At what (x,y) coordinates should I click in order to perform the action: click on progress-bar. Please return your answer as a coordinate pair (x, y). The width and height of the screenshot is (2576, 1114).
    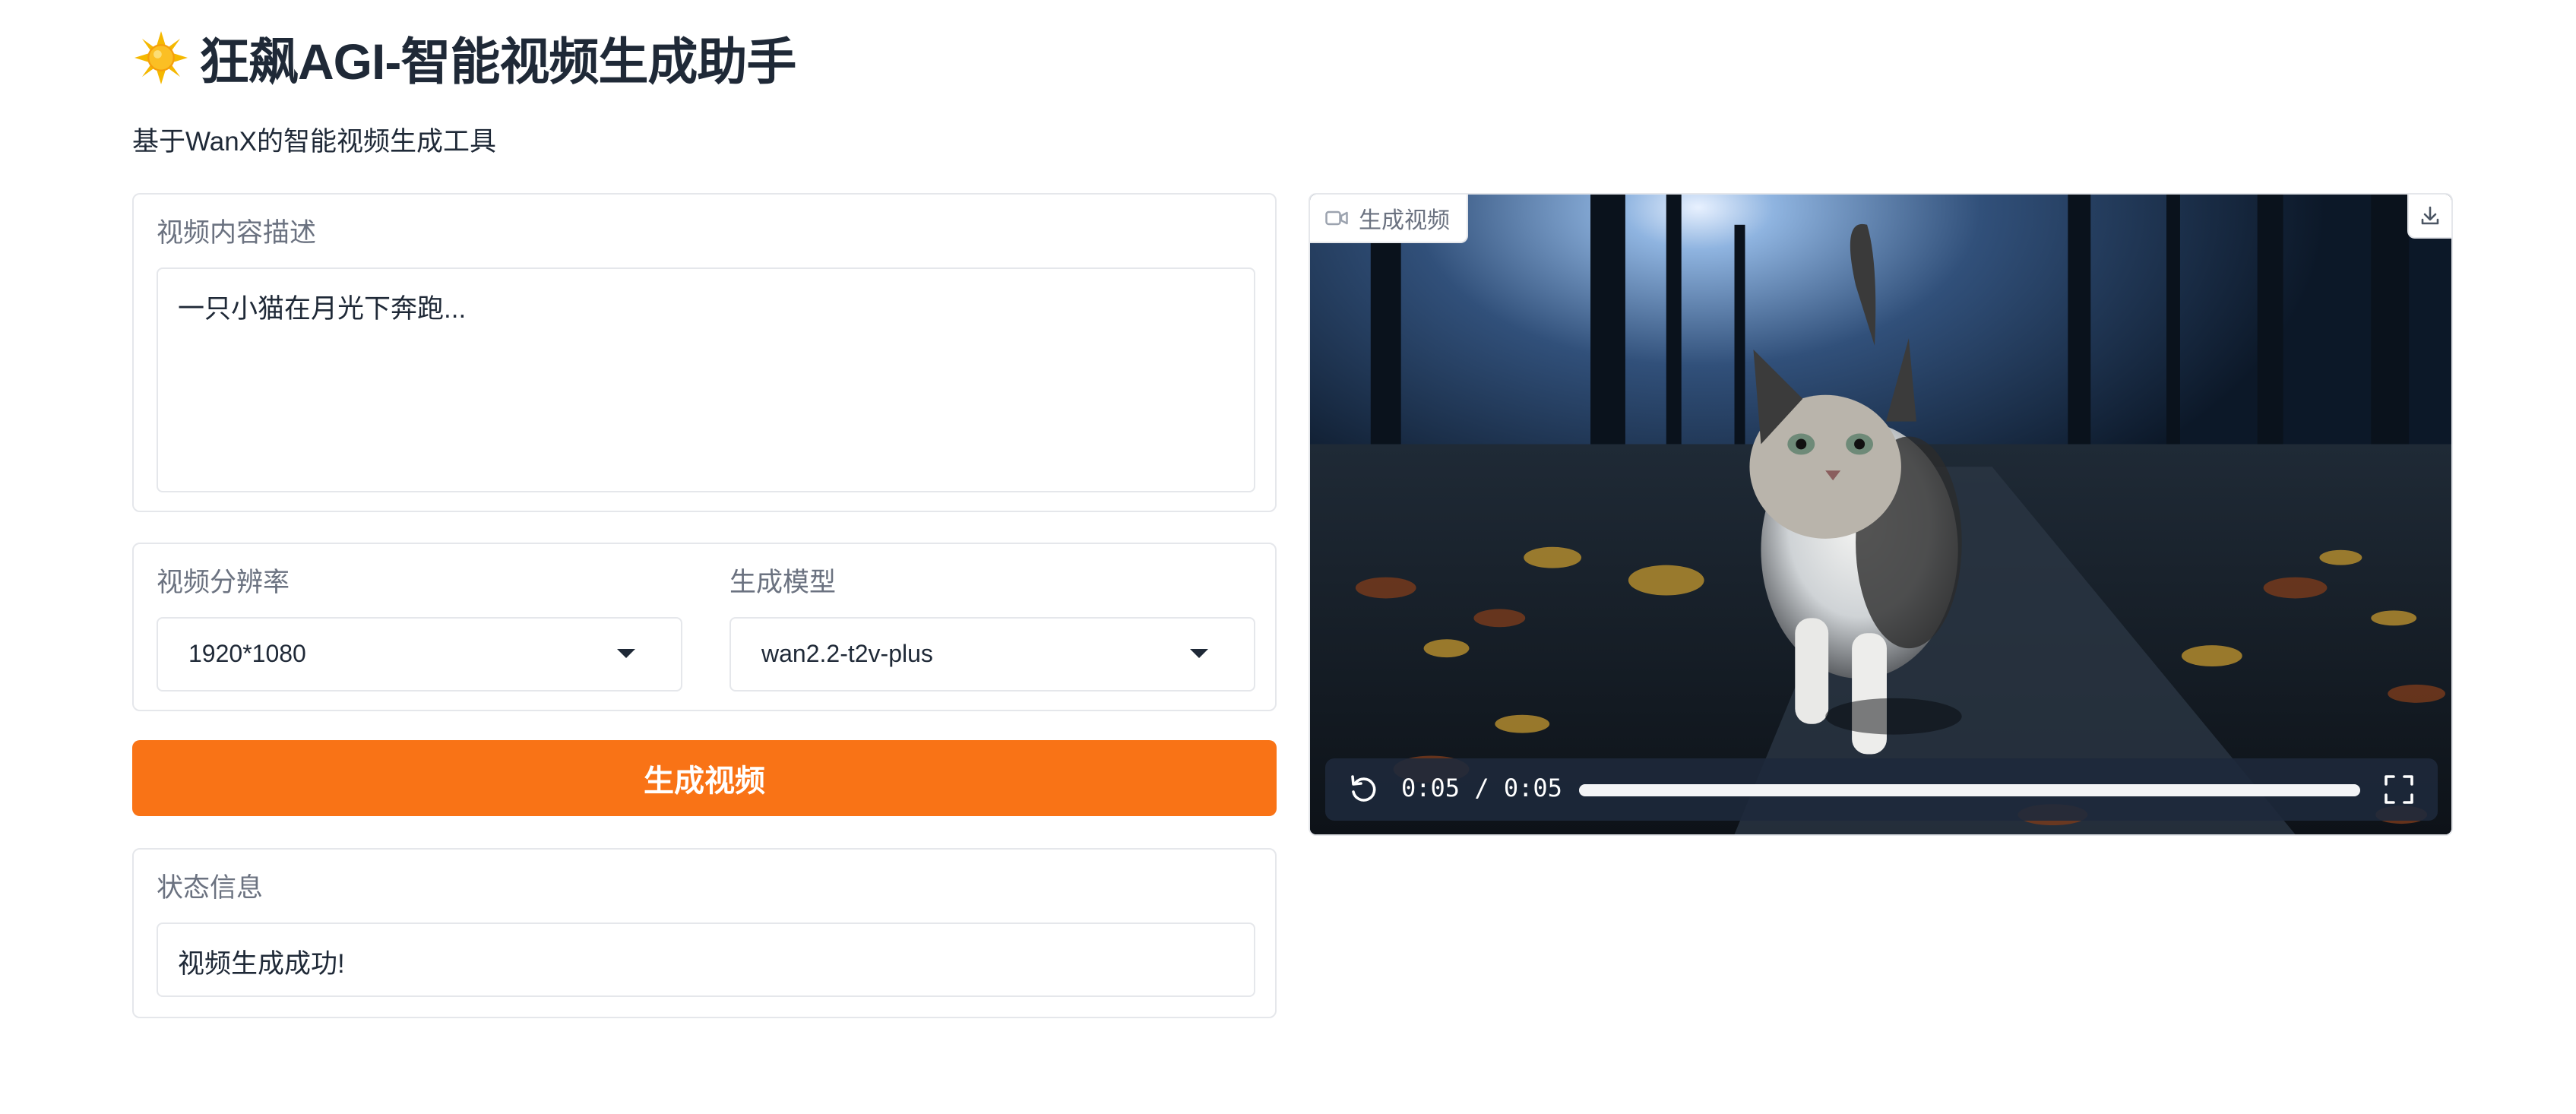
    Looking at the image, I should click on (1970, 790).